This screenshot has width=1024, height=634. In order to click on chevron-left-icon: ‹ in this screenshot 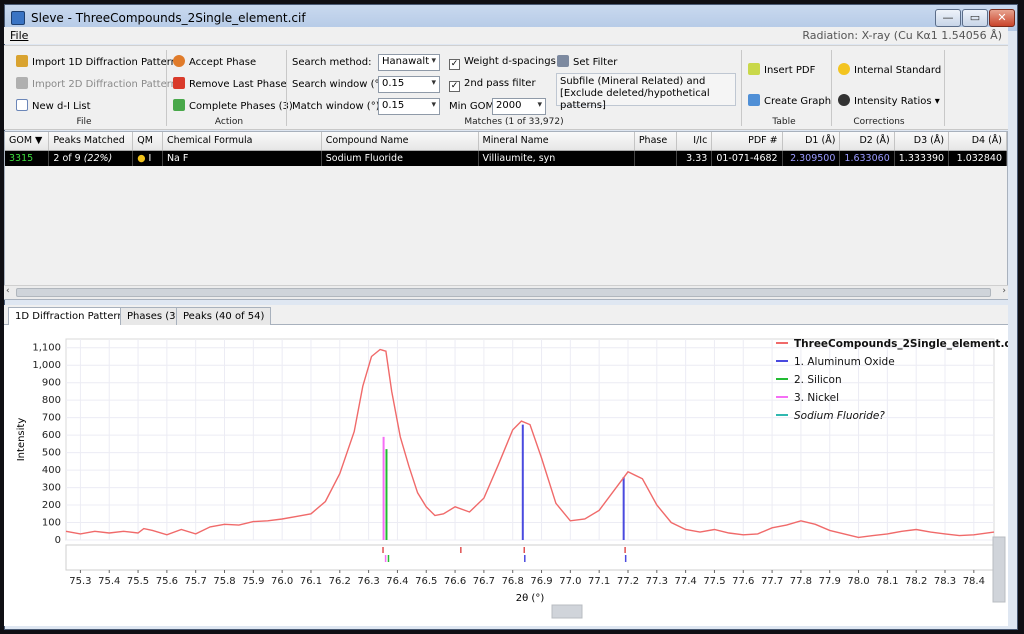, I will do `click(8, 291)`.